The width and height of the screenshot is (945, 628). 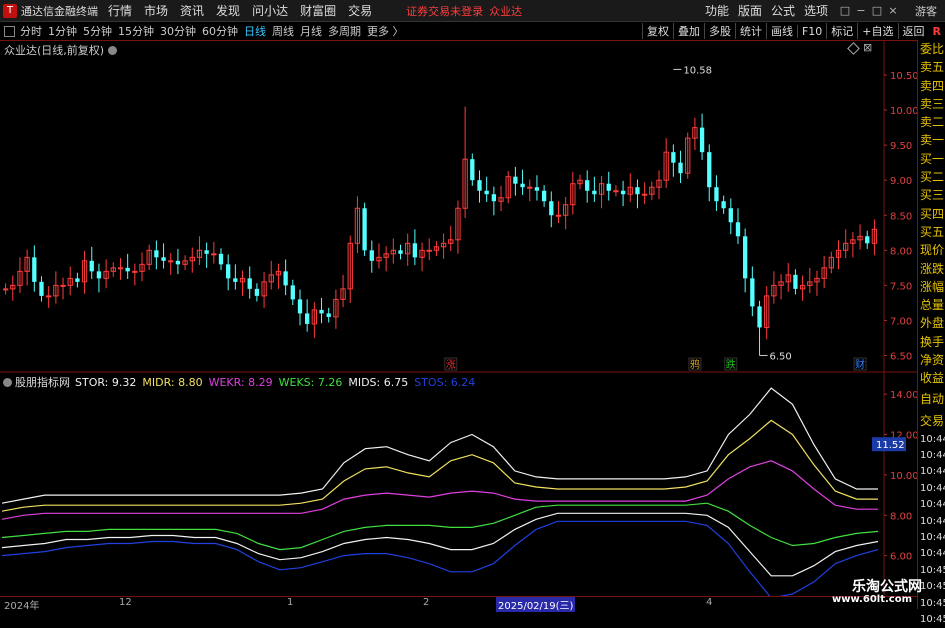 I want to click on price-tick-label: 8.00, so click(x=901, y=251).